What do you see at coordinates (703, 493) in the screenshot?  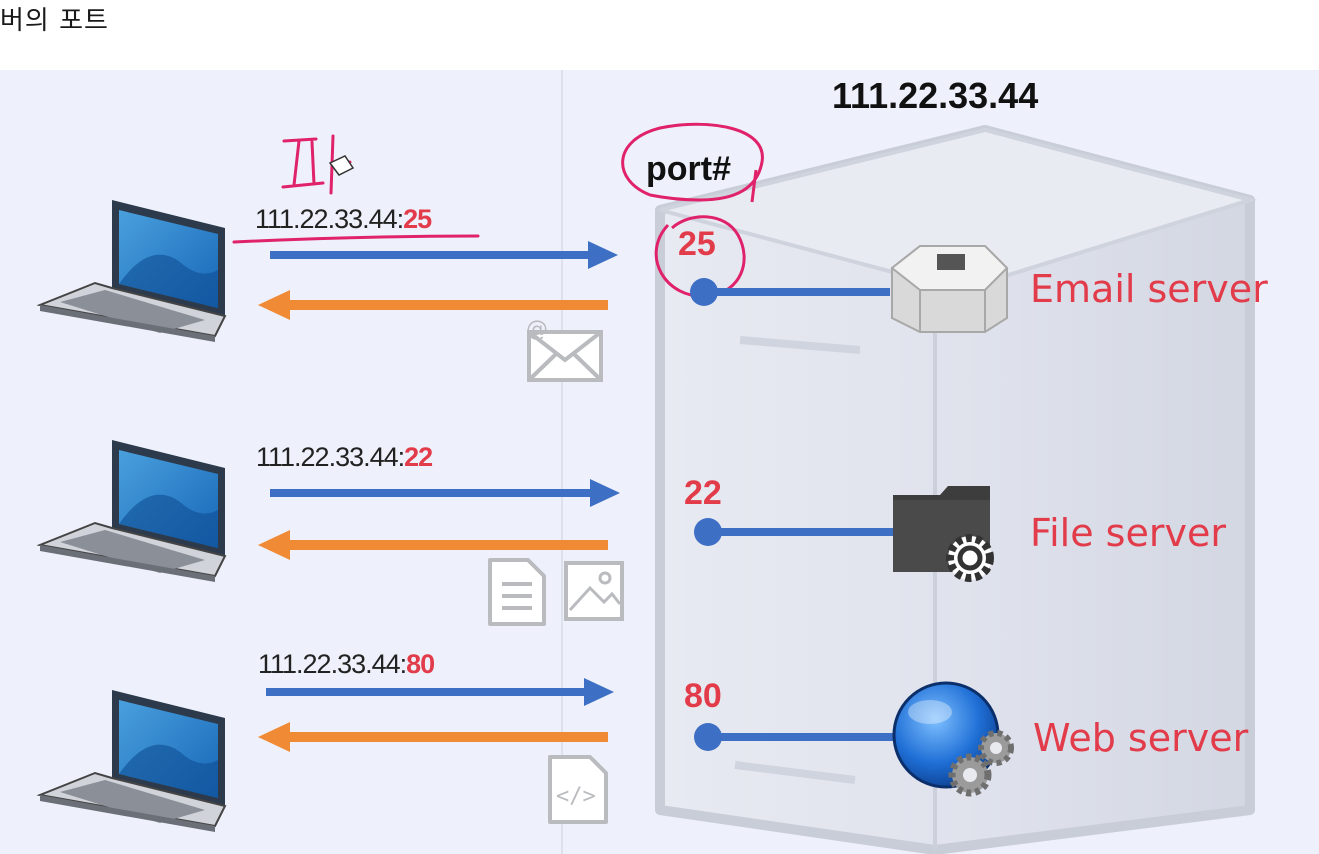 I see `port-number: 22` at bounding box center [703, 493].